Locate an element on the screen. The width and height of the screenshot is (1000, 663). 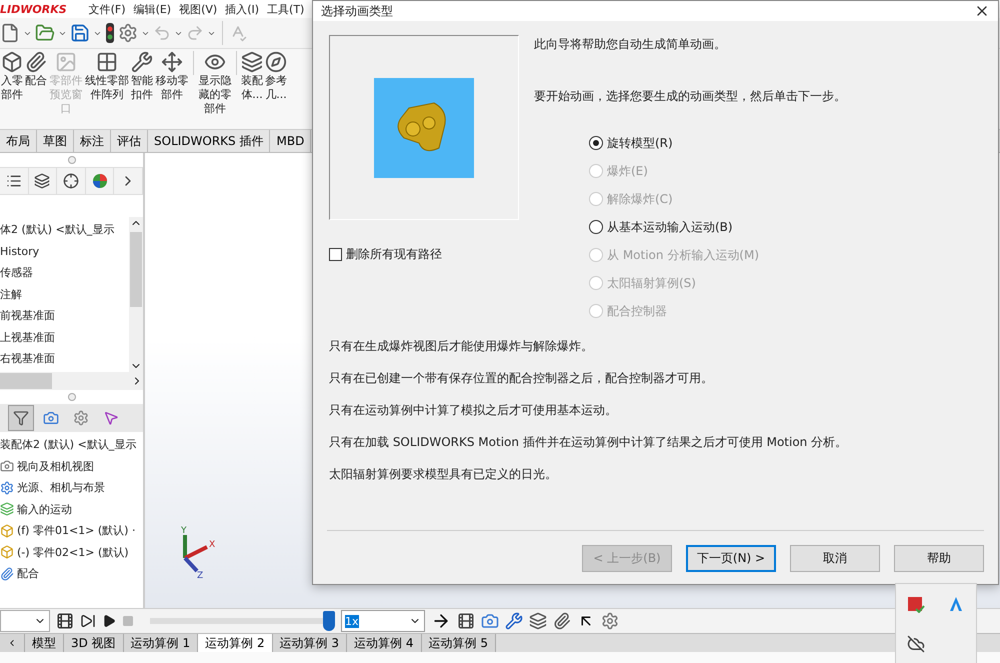
cloud-off-icon is located at coordinates (916, 644).